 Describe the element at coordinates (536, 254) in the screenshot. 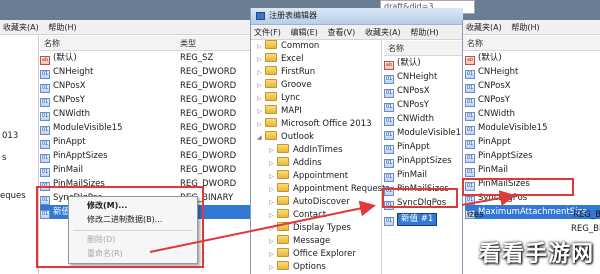

I see `watermark: 看看手游网` at that location.